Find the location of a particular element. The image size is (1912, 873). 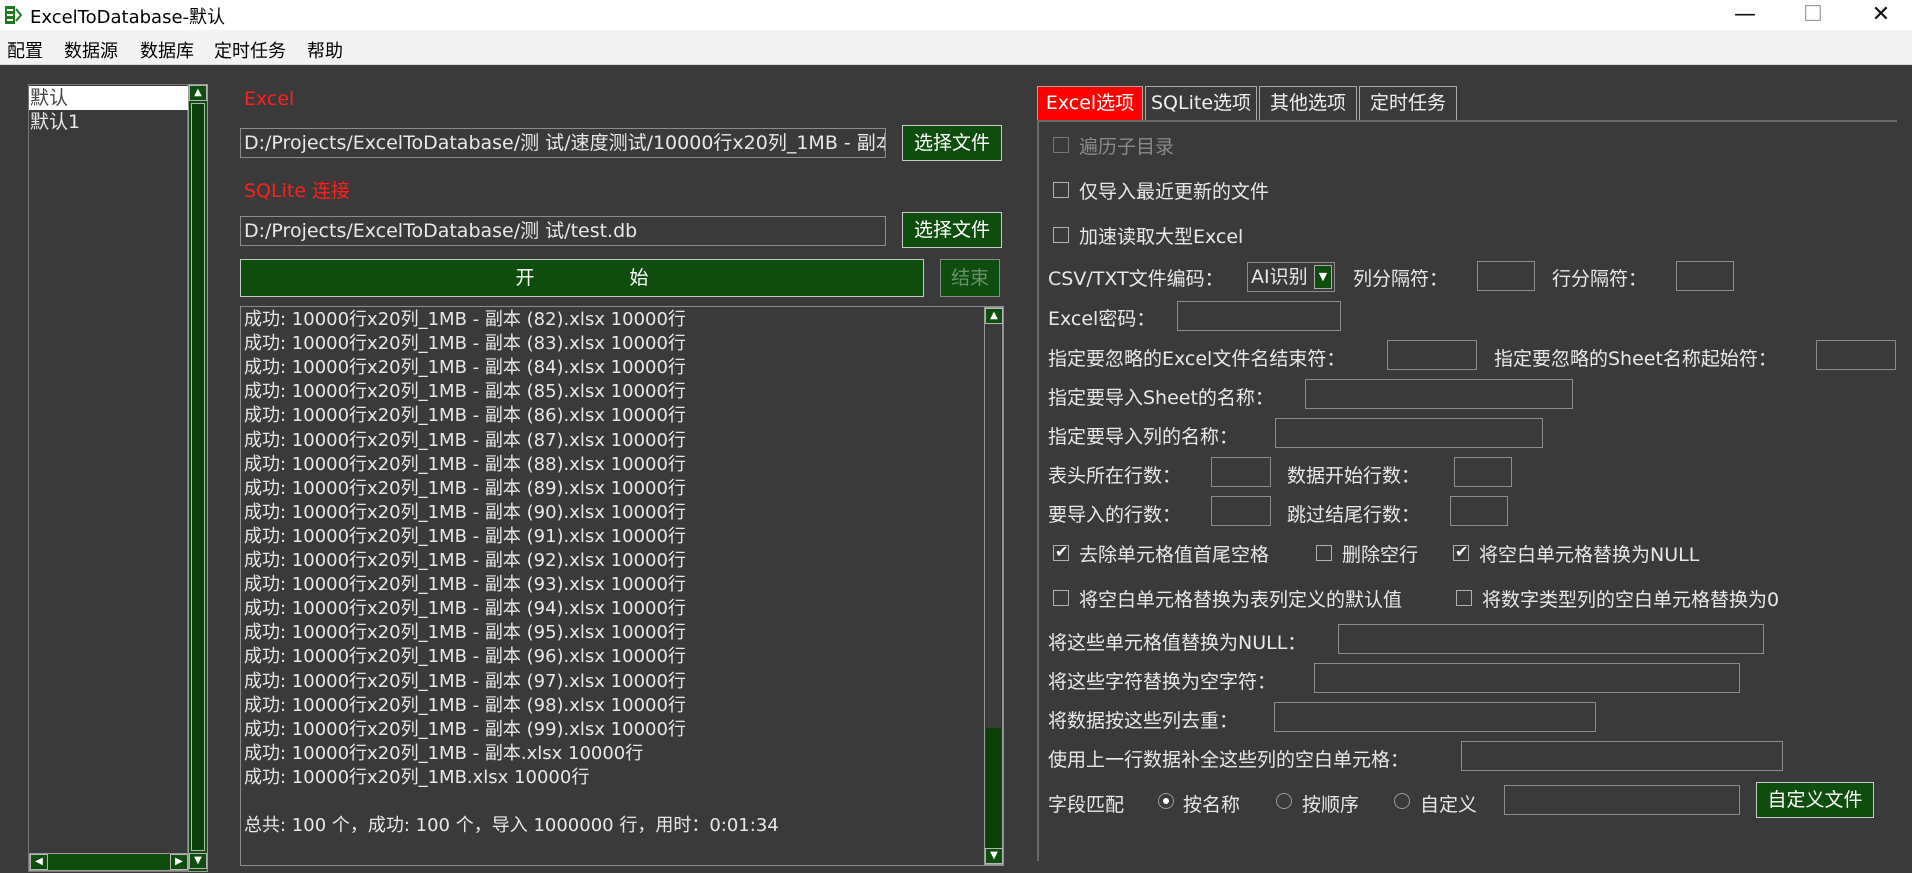

chevron-down-icon: ▼ is located at coordinates (1323, 277).